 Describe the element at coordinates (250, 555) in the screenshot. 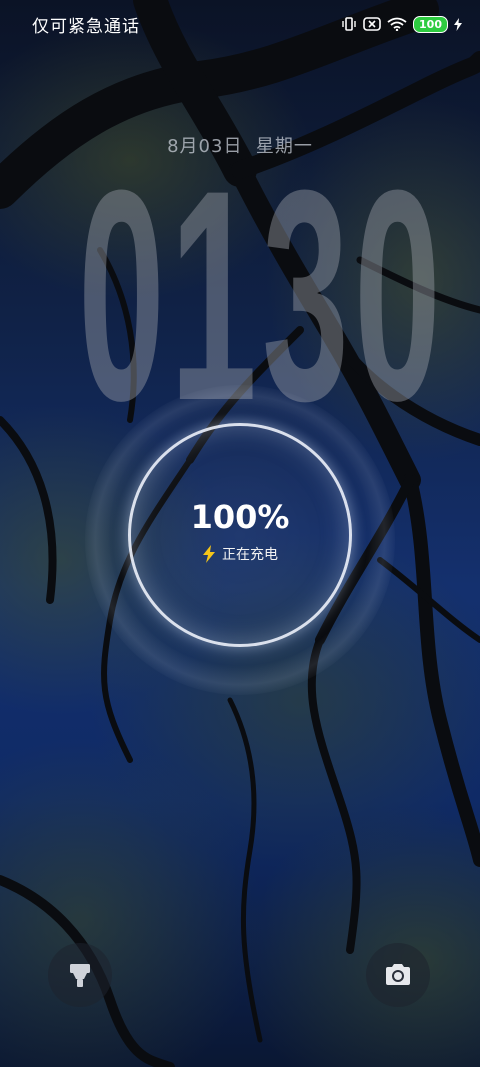

I see `charge-status-text: 正在充电` at that location.